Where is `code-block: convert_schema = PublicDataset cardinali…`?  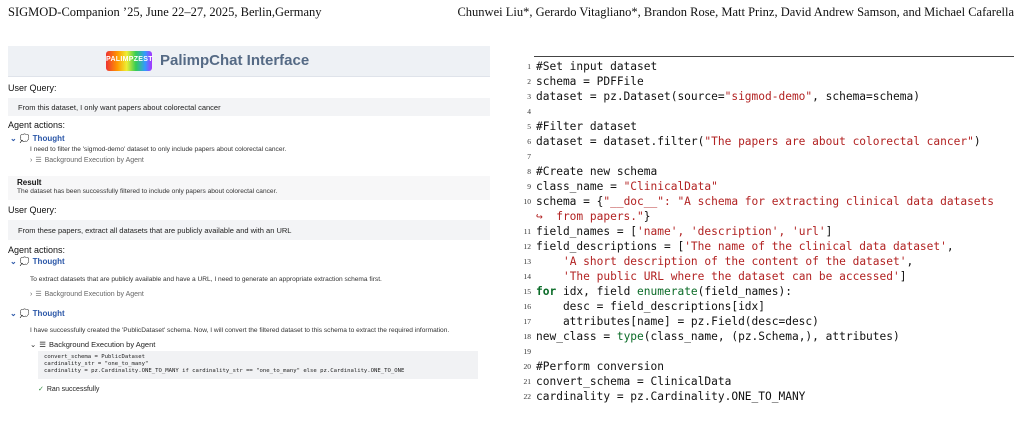 code-block: convert_schema = PublicDataset cardinali… is located at coordinates (258, 365).